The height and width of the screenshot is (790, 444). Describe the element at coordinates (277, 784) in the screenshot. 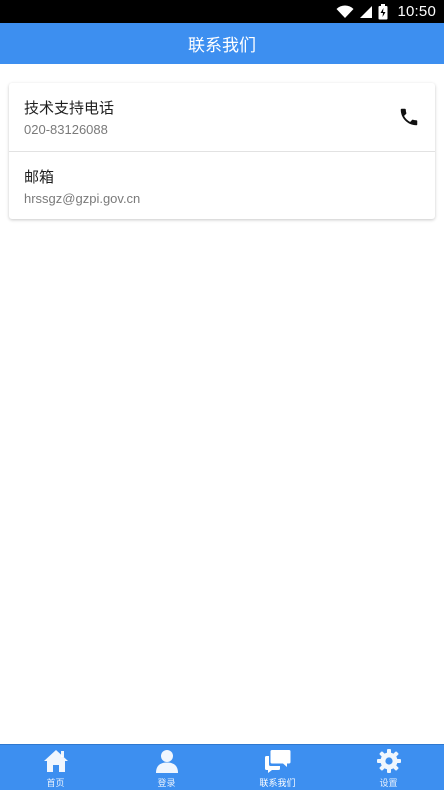

I see `nav-label: 联系我们` at that location.